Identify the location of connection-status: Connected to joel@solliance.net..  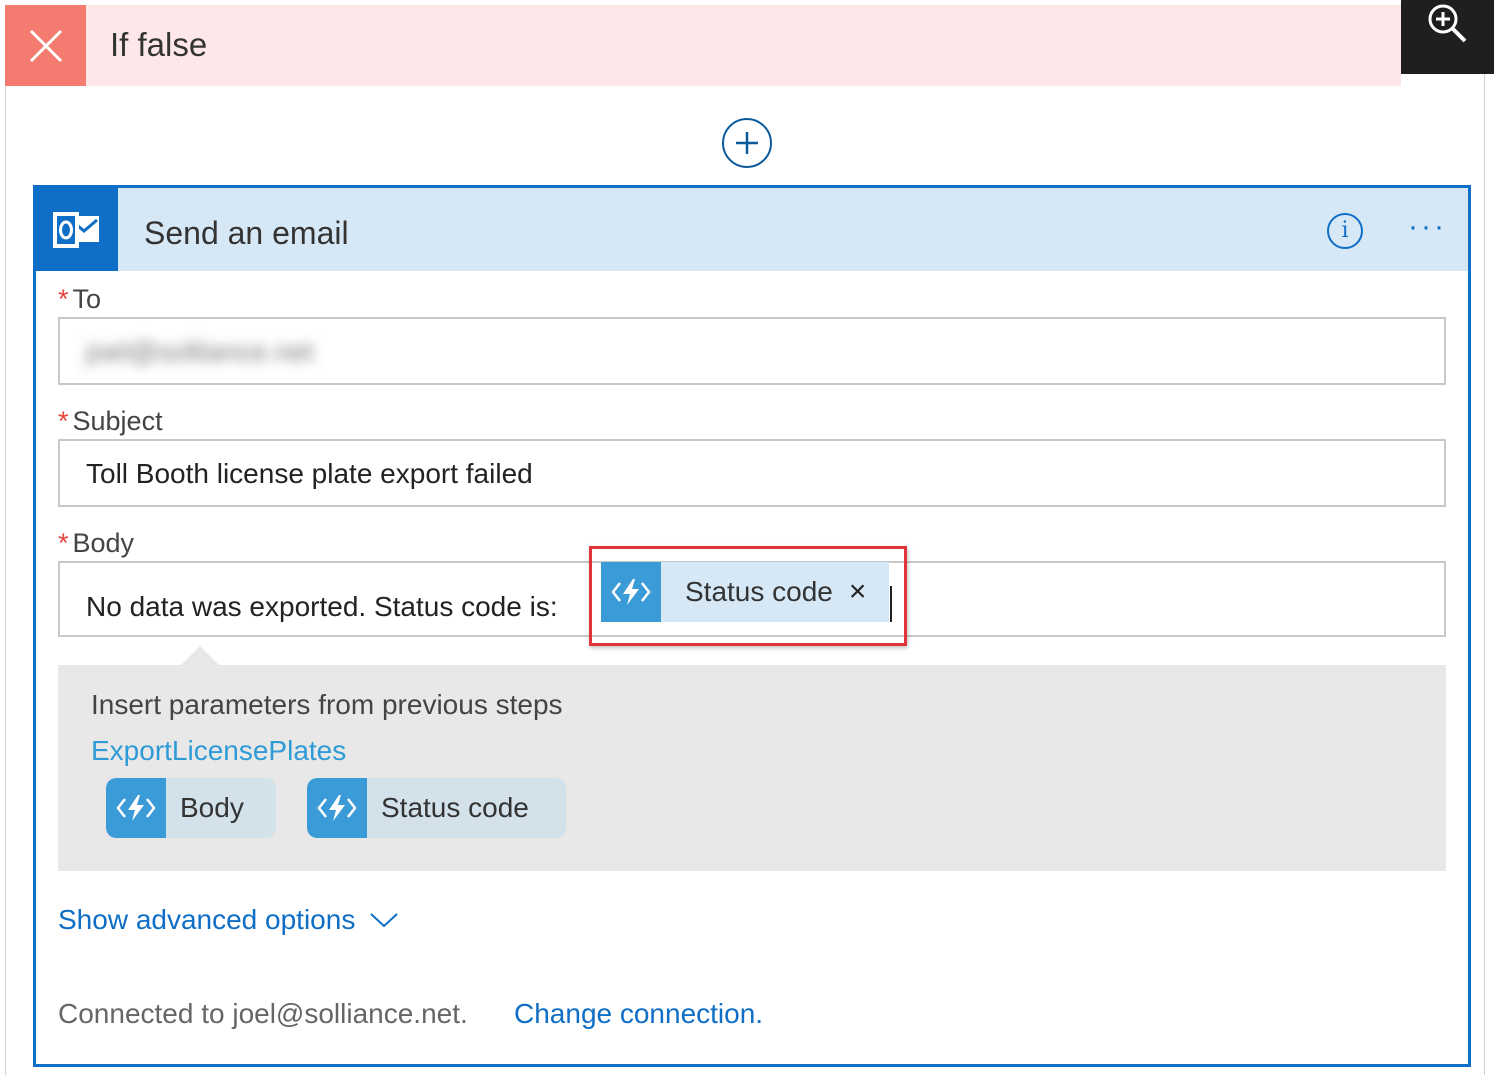
(263, 1013).